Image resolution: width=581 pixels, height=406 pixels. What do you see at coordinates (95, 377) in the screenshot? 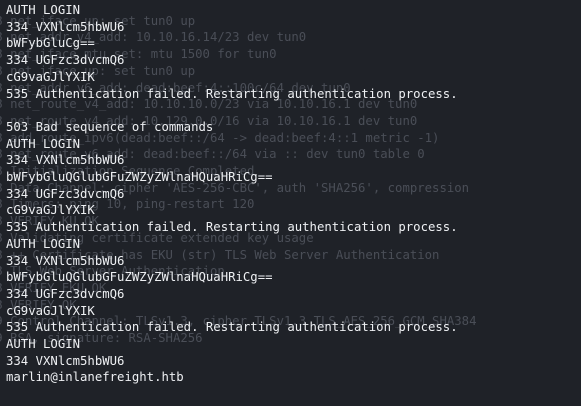
I see `terminal-output-line: marlin@inlanefreight.htb` at bounding box center [95, 377].